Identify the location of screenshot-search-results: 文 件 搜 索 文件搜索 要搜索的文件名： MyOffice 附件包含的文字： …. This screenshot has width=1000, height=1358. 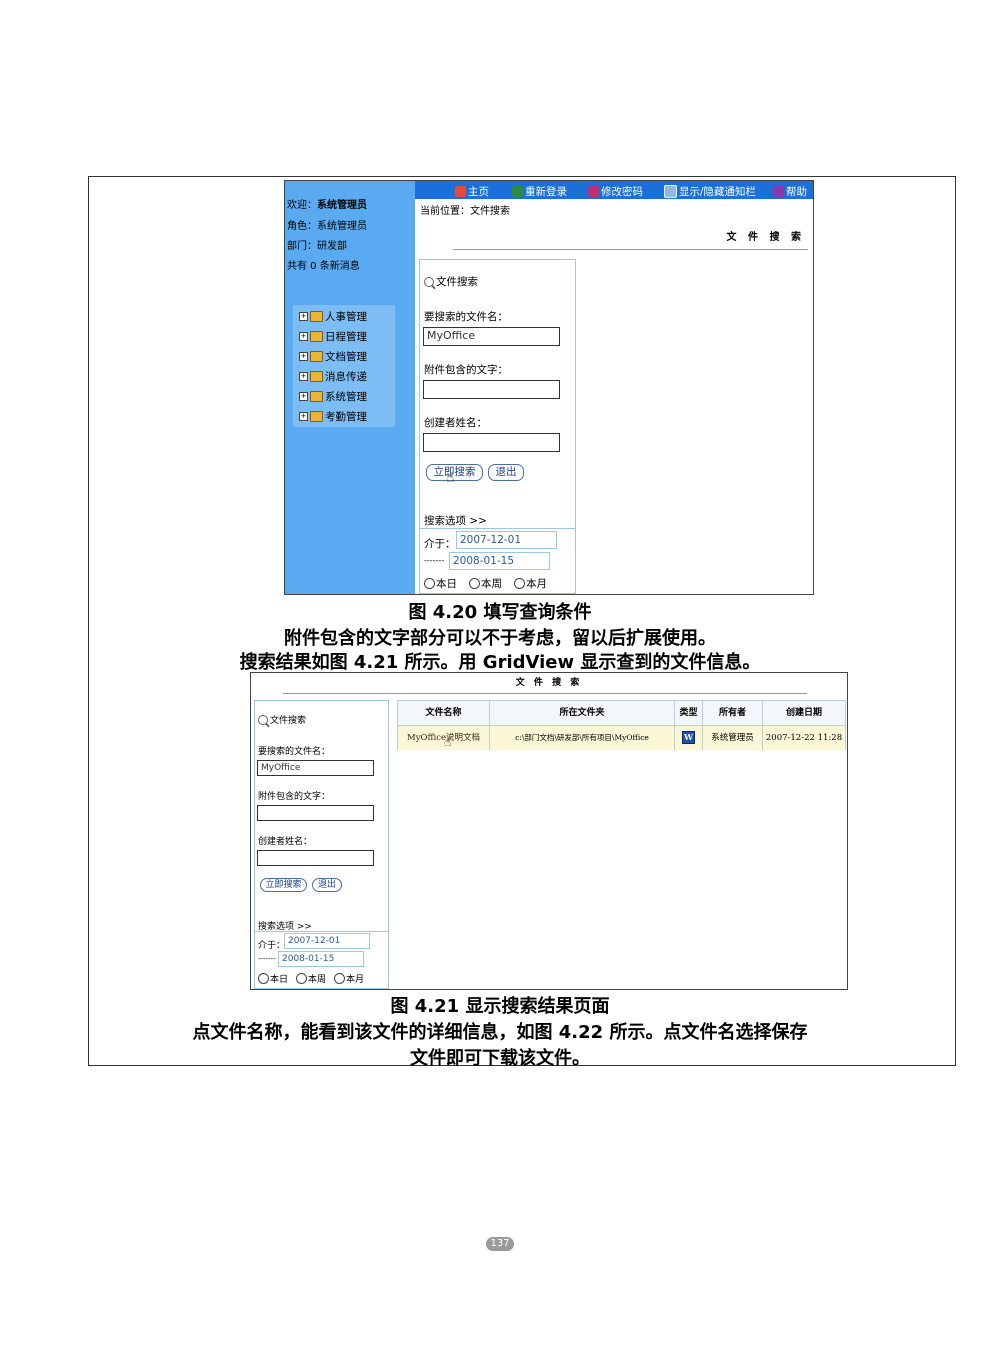
(549, 831).